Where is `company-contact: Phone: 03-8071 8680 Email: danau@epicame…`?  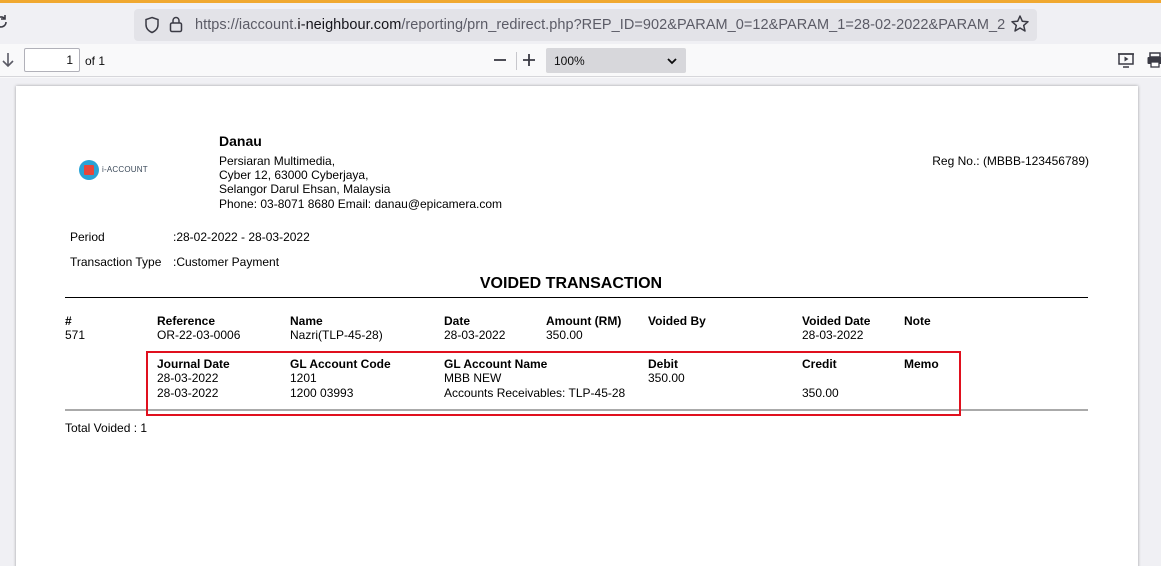 company-contact: Phone: 03-8071 8680 Email: danau@epicame… is located at coordinates (361, 204).